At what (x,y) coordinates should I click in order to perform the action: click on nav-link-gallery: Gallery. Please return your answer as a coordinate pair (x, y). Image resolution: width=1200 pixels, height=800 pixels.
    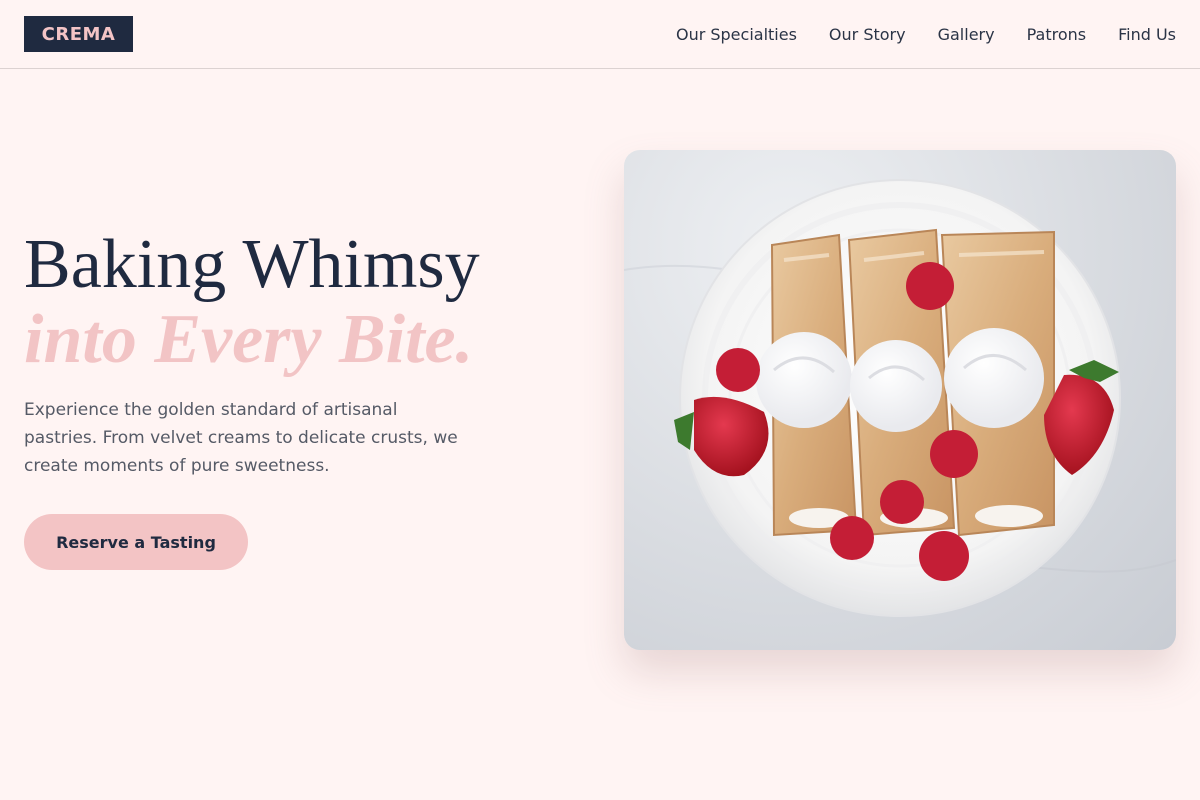
    Looking at the image, I should click on (966, 34).